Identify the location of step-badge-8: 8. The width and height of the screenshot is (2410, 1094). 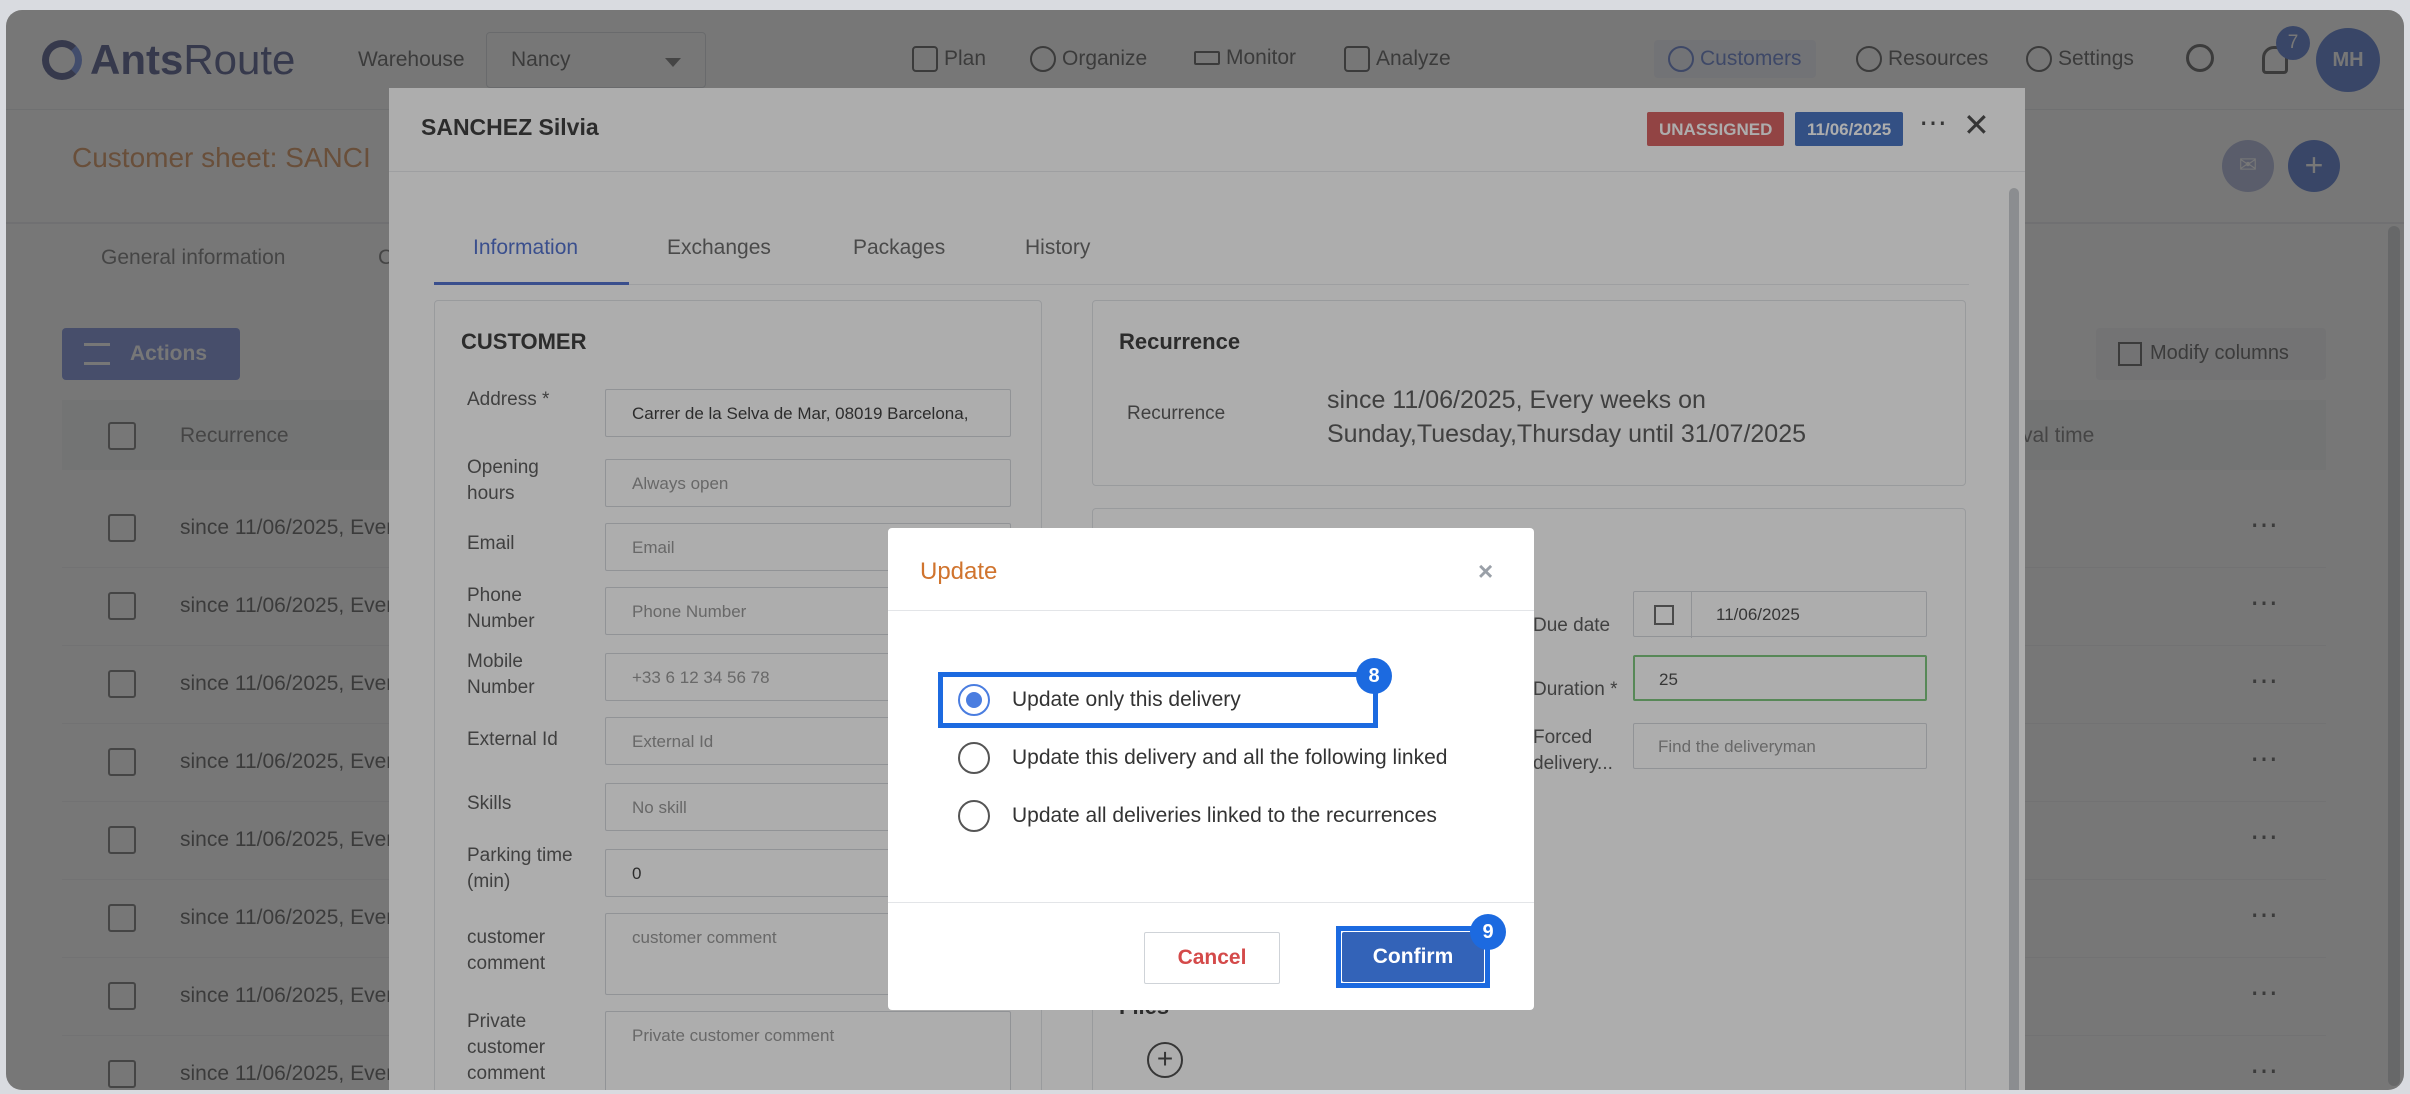
(1374, 676).